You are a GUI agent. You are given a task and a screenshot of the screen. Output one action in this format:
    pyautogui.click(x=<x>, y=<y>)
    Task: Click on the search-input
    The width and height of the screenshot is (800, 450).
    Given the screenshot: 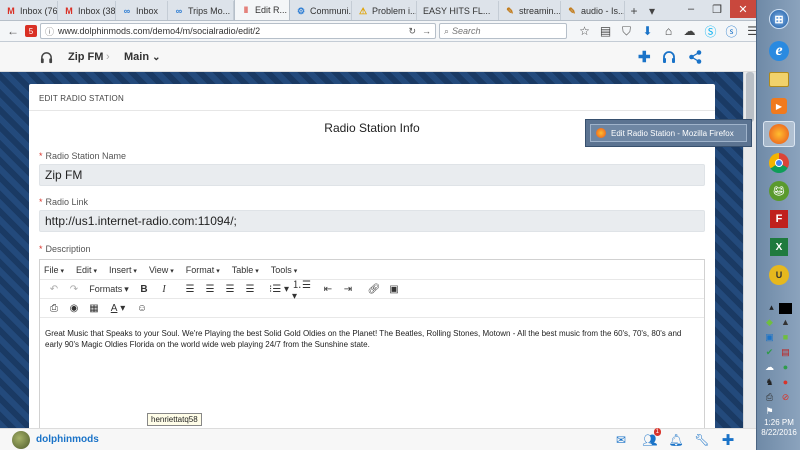 What is the action you would take?
    pyautogui.click(x=502, y=31)
    